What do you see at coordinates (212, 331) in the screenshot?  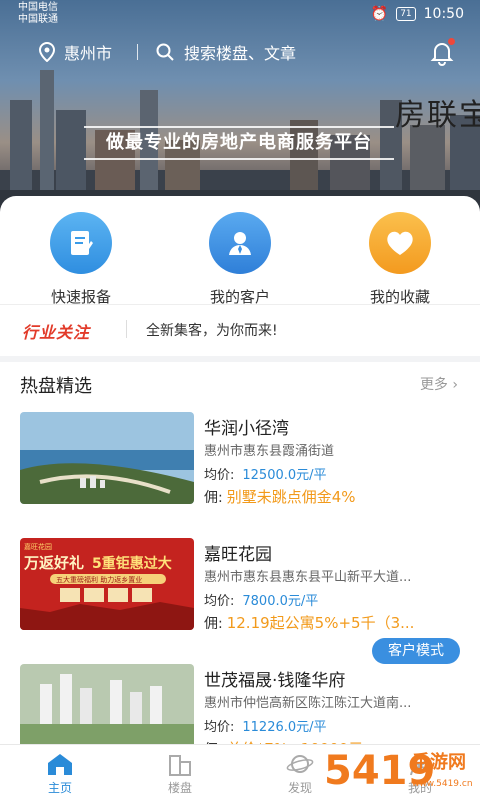 I see `industry-news-text: 全新集客，为你而来!` at bounding box center [212, 331].